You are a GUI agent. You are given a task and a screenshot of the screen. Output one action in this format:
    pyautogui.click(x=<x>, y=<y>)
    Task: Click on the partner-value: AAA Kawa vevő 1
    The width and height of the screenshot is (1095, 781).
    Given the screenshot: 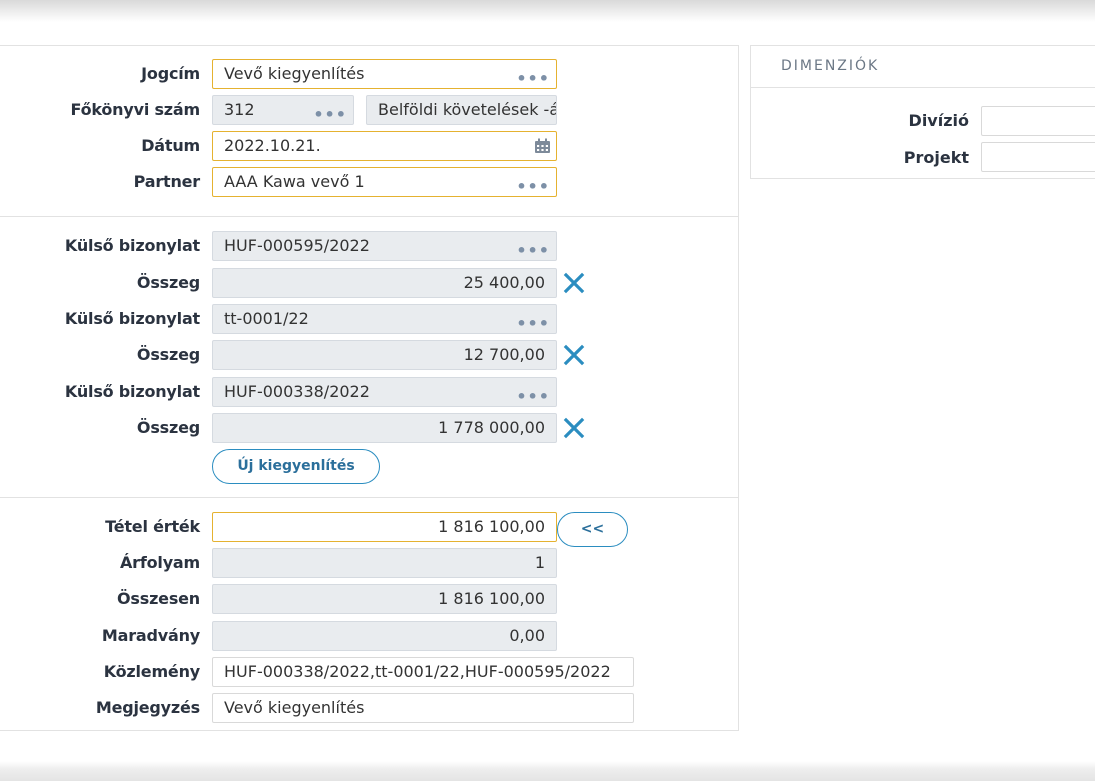 What is the action you would take?
    pyautogui.click(x=294, y=181)
    